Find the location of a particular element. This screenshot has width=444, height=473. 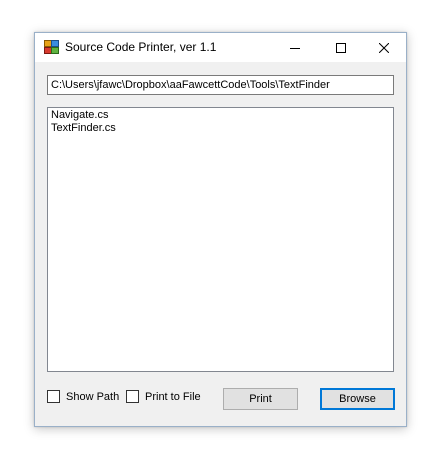

path-input is located at coordinates (220, 85).